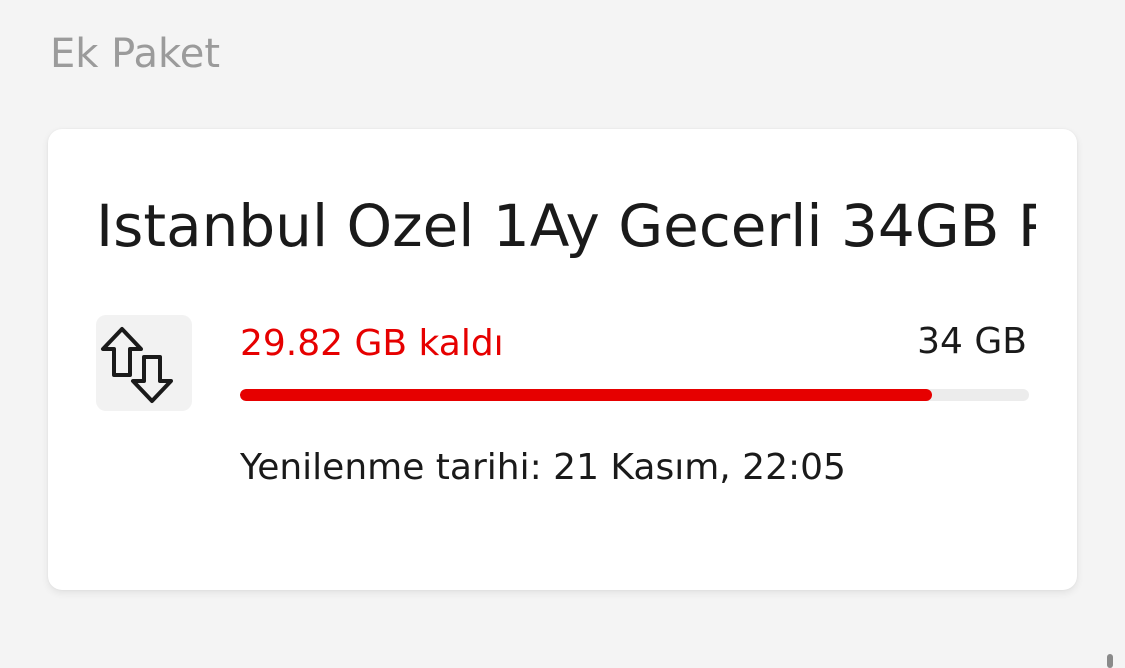 The image size is (1125, 668). Describe the element at coordinates (135, 54) in the screenshot. I see `section-title: Ek Paket` at that location.